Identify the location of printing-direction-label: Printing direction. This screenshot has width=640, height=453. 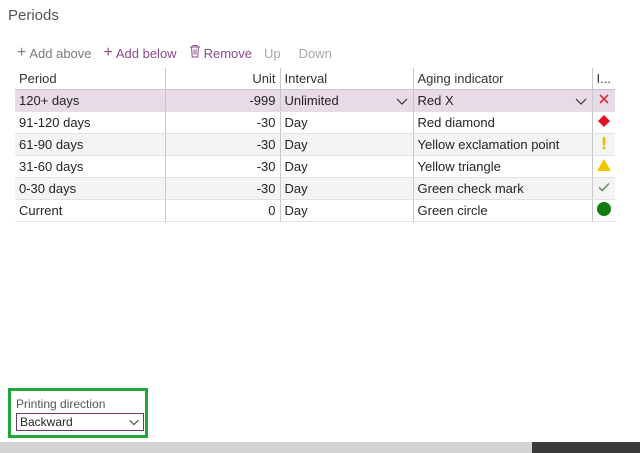
(61, 404).